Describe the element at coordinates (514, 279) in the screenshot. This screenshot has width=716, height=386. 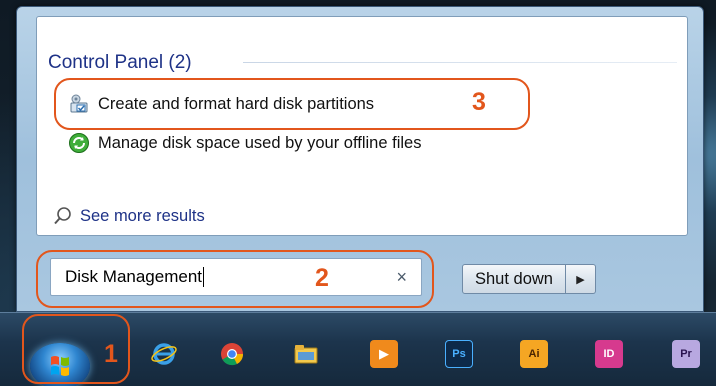
I see `shutdown-button: Shut down` at that location.